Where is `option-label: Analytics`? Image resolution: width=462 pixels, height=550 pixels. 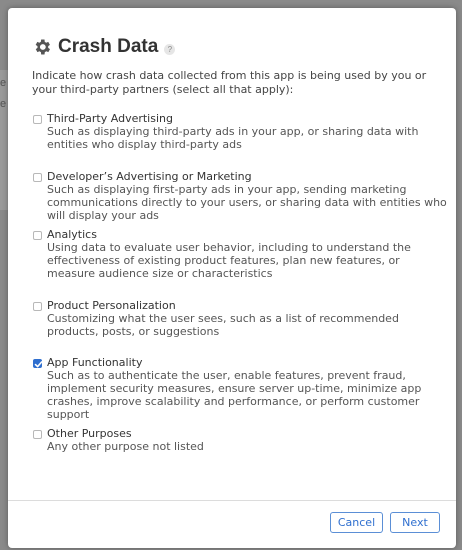 option-label: Analytics is located at coordinates (72, 234).